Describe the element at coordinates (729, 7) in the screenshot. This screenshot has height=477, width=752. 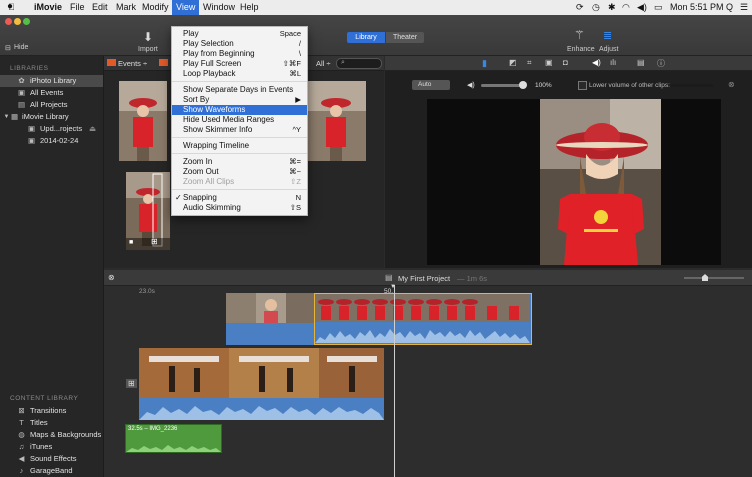
I see `spotlight-search-icon: Q` at that location.